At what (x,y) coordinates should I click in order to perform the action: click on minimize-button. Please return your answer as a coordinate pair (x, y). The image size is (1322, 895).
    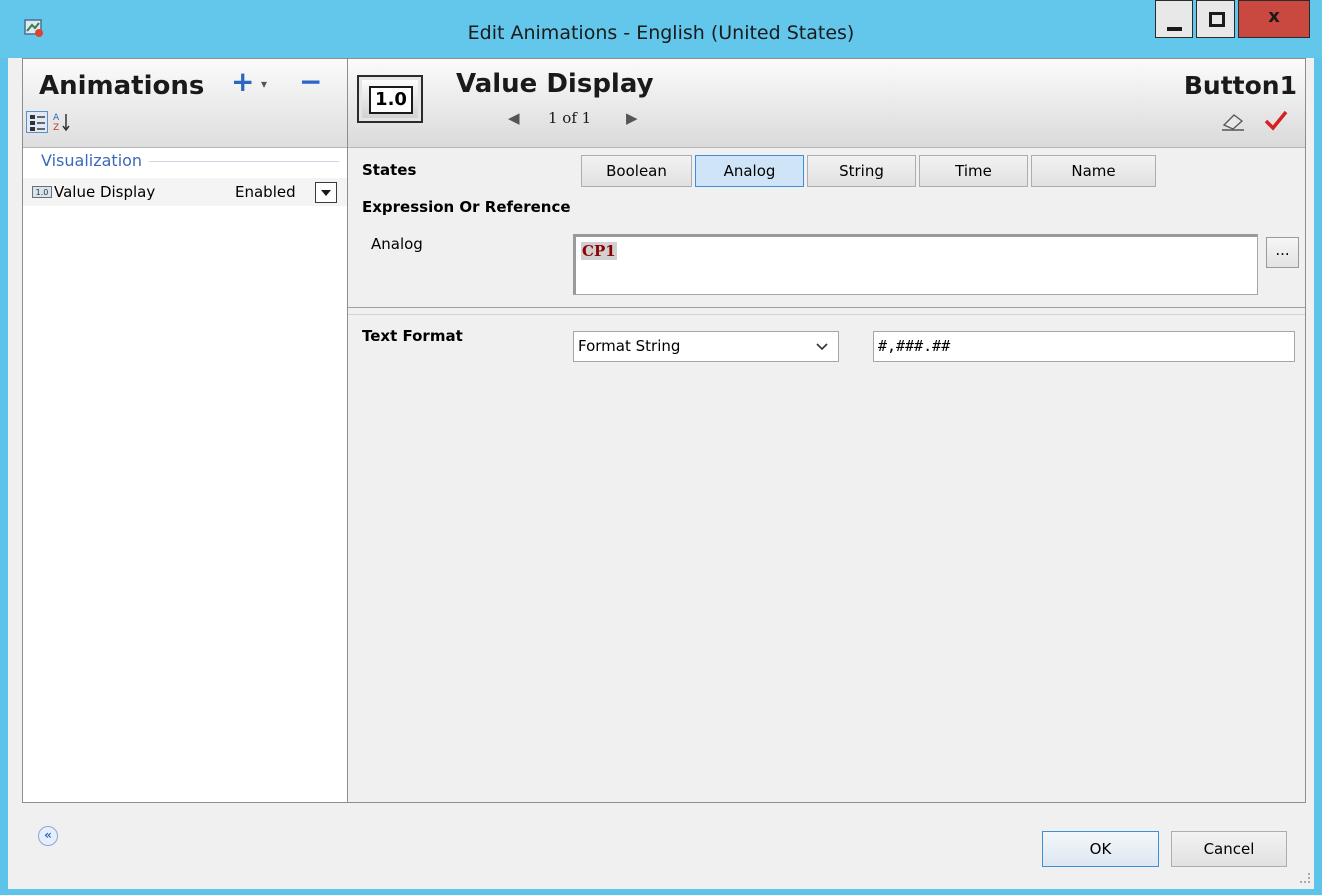
    Looking at the image, I should click on (1174, 19).